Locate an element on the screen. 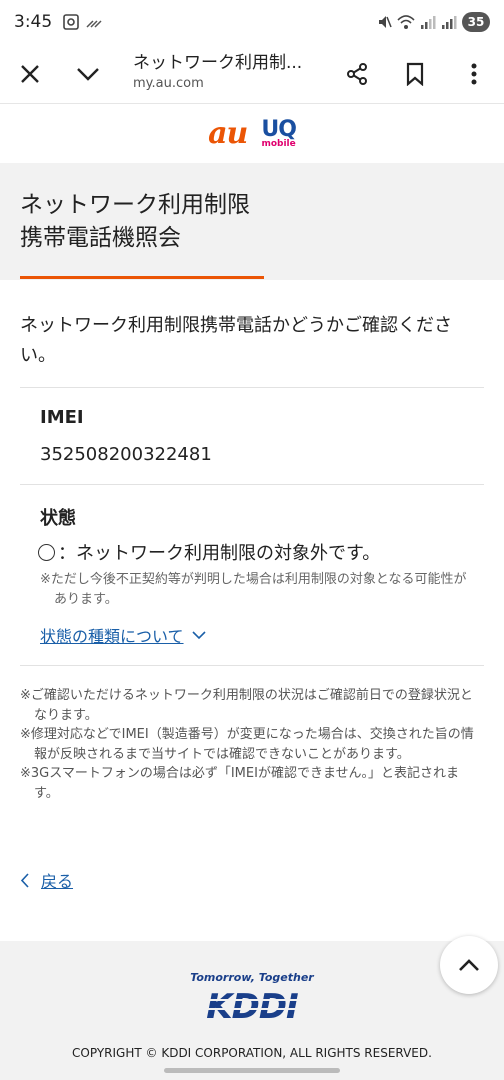 This screenshot has width=504, height=1080. uq-logo-text: UQ is located at coordinates (279, 129).